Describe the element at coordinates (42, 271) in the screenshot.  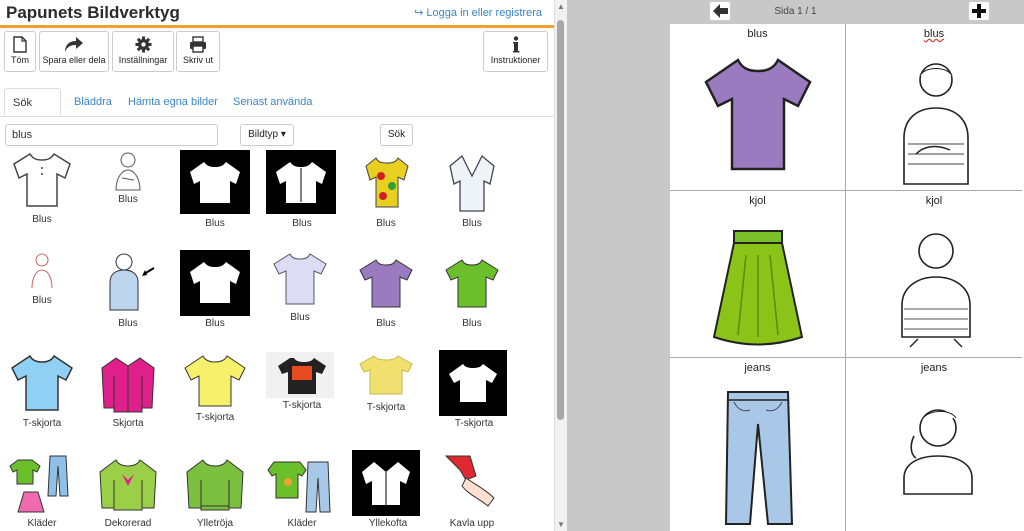
I see `sign-blouse-red-icon` at that location.